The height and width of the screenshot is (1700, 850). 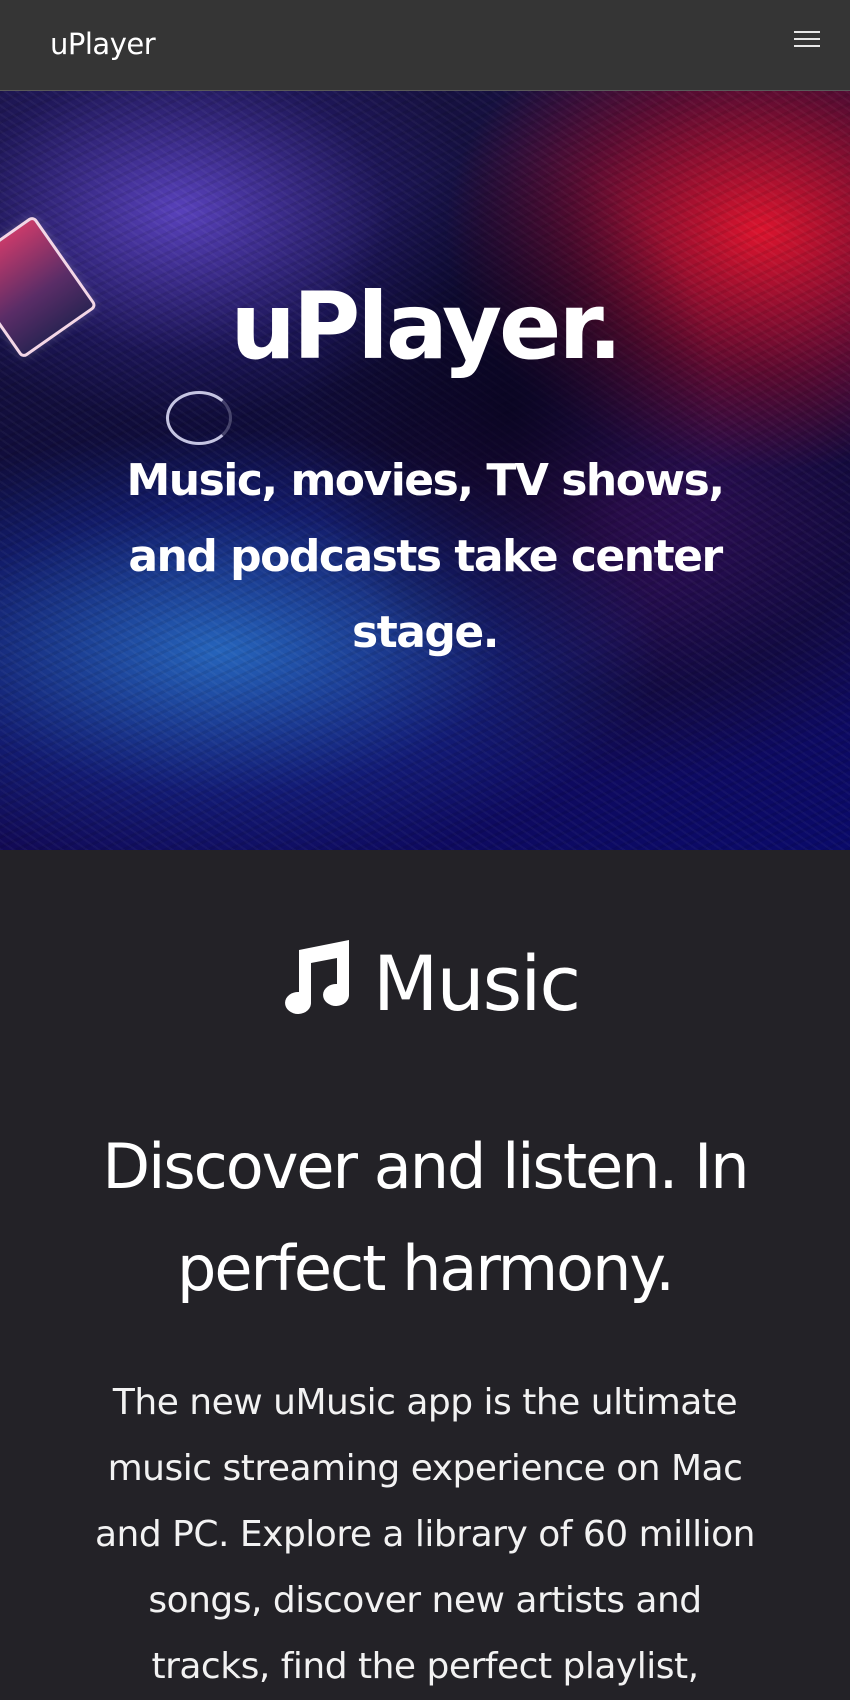 I want to click on music-note-icon, so click(x=316, y=977).